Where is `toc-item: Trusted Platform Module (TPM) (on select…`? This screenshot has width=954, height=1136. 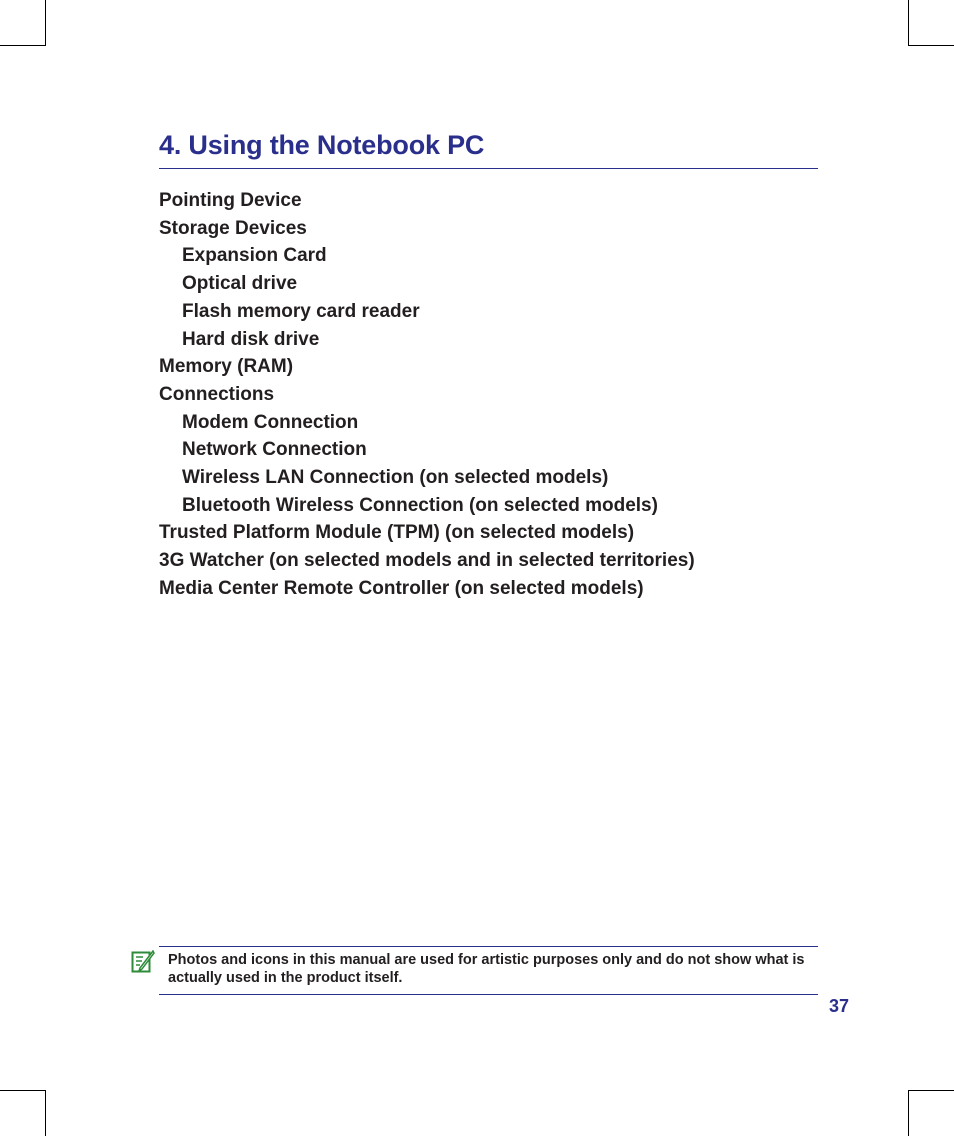
toc-item: Trusted Platform Module (TPM) (on select… is located at coordinates (397, 533).